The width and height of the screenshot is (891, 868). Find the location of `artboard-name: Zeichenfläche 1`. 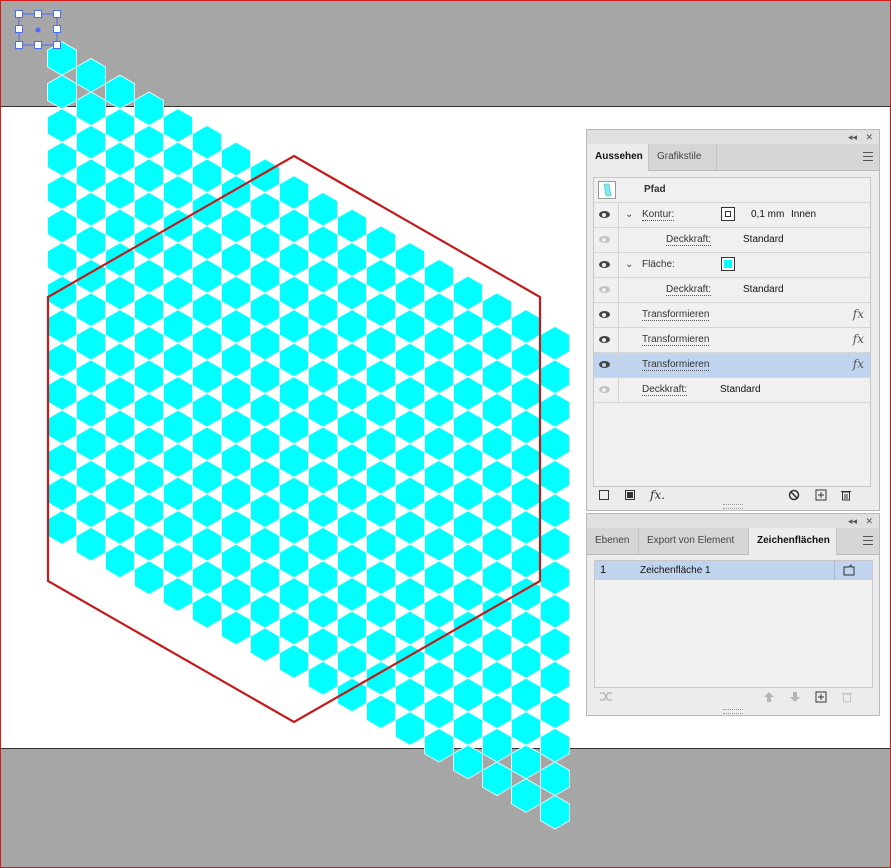

artboard-name: Zeichenfläche 1 is located at coordinates (675, 570).